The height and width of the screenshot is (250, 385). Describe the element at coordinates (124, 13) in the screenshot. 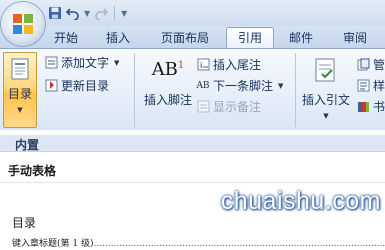

I see `customize-qat-arrow: ▼` at that location.